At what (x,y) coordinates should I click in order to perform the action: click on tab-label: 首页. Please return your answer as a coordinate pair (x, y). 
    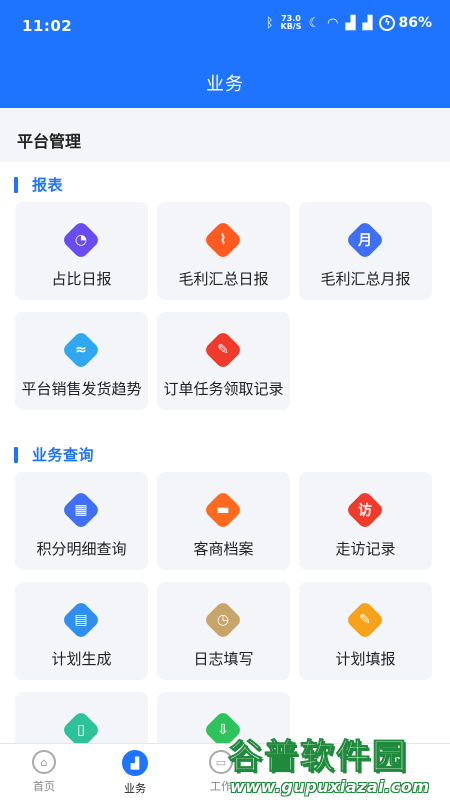
    Looking at the image, I should click on (44, 786).